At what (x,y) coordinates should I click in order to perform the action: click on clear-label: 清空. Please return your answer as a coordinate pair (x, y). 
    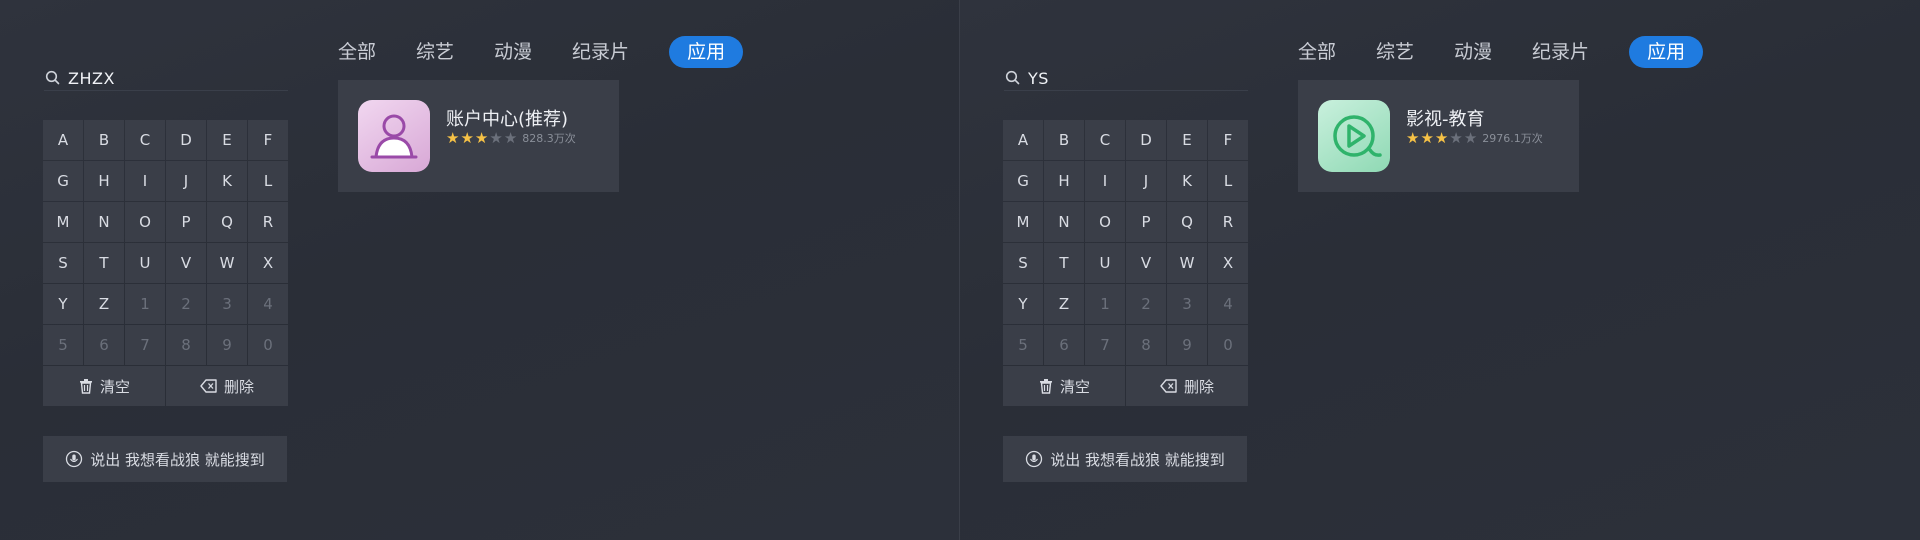
    Looking at the image, I should click on (1074, 386).